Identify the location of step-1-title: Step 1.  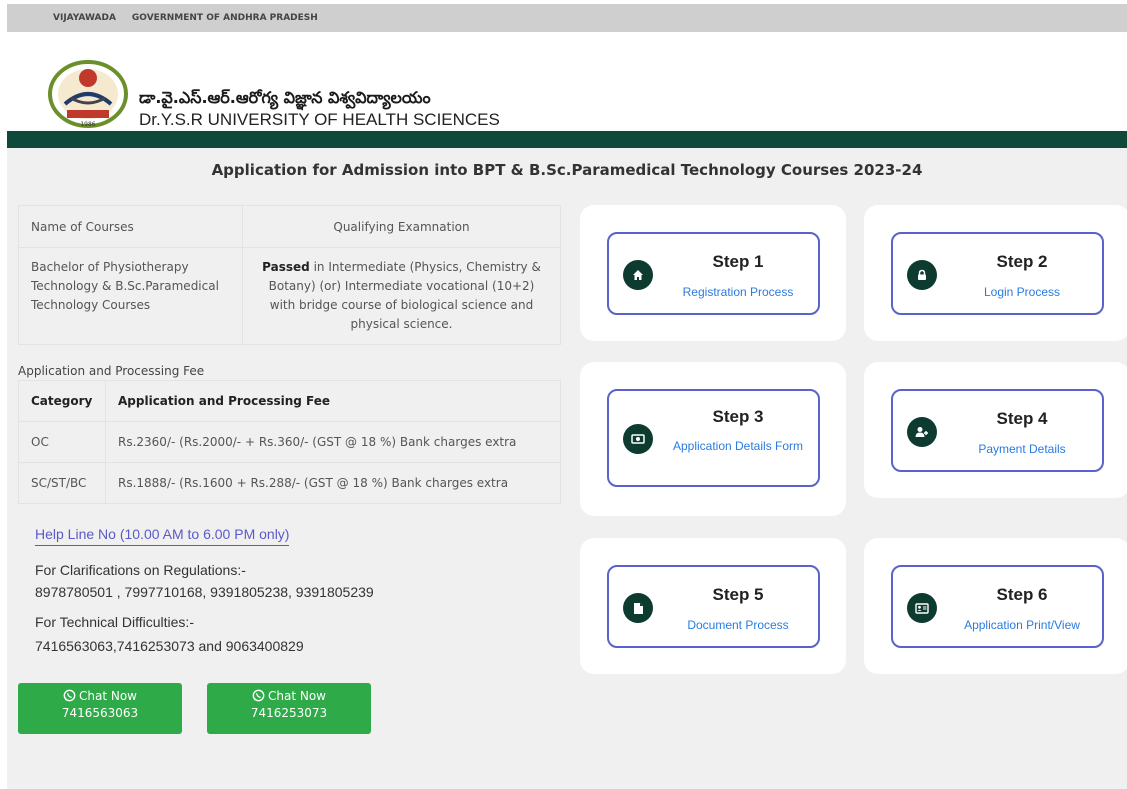
(738, 261).